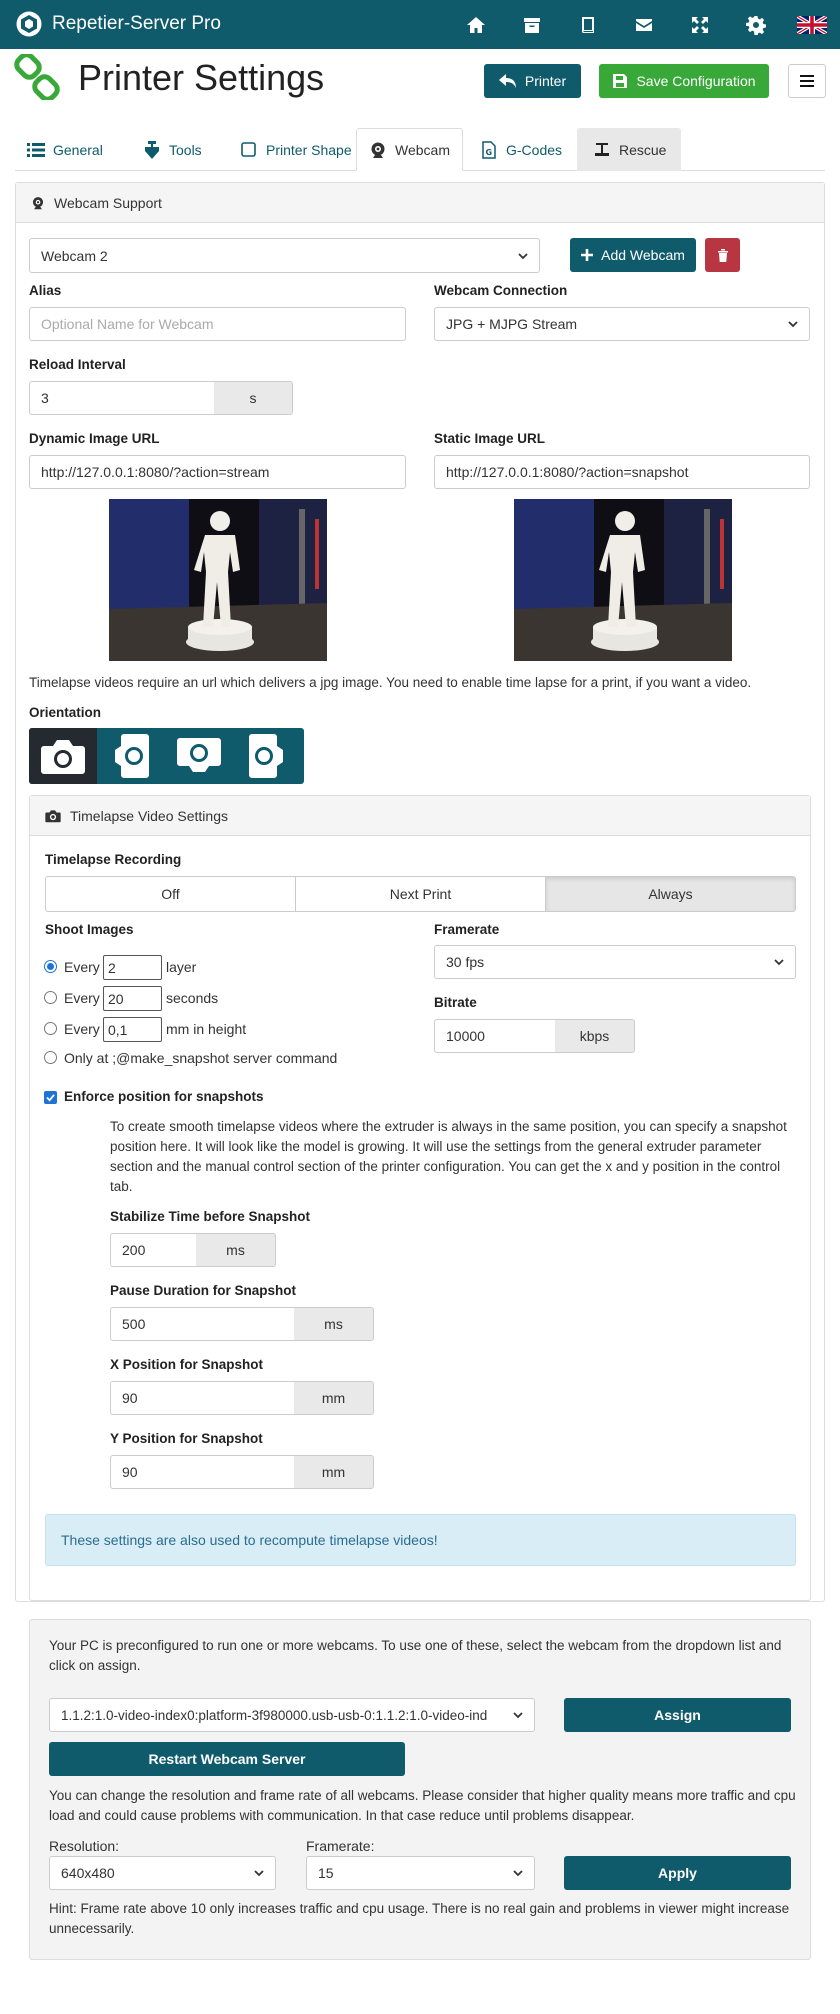 The width and height of the screenshot is (840, 2014). I want to click on svg-text: G, so click(489, 152).